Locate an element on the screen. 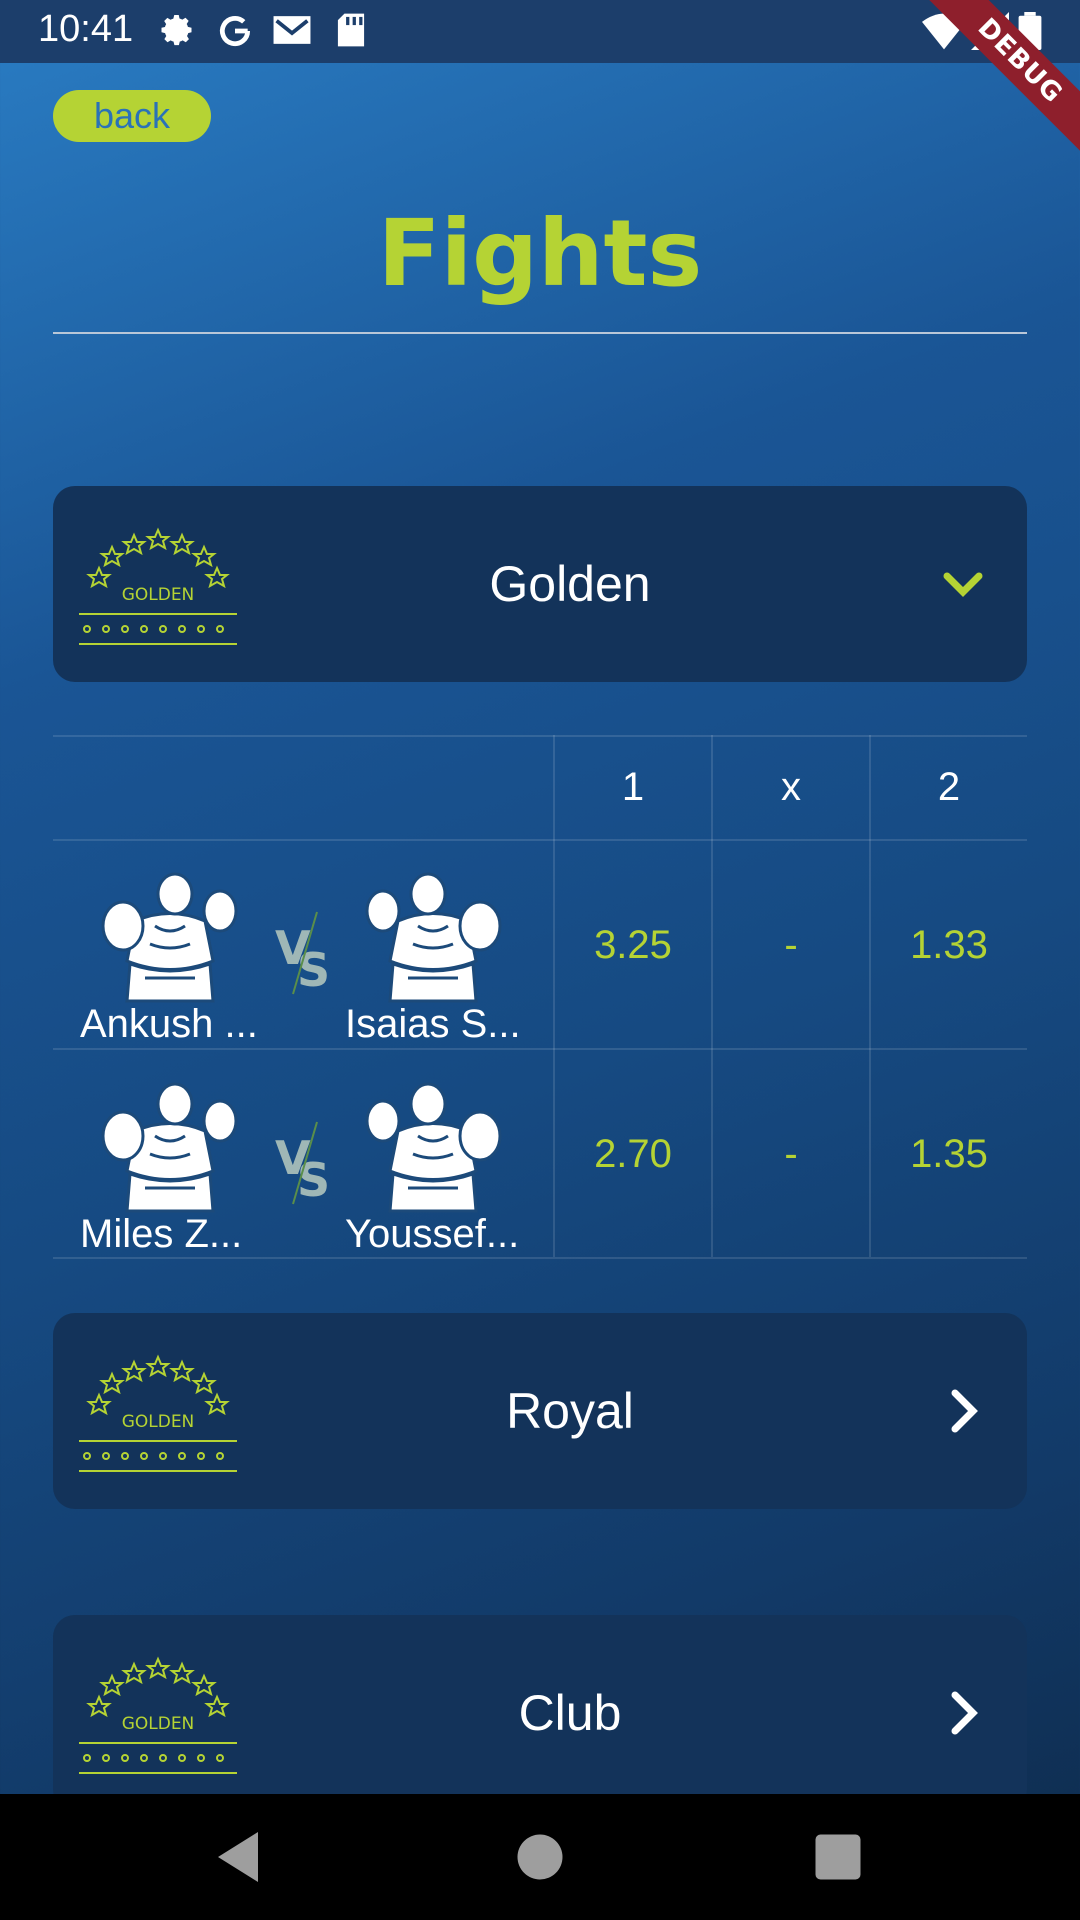 The image size is (1080, 1920). header-odd-2: 2 is located at coordinates (949, 787).